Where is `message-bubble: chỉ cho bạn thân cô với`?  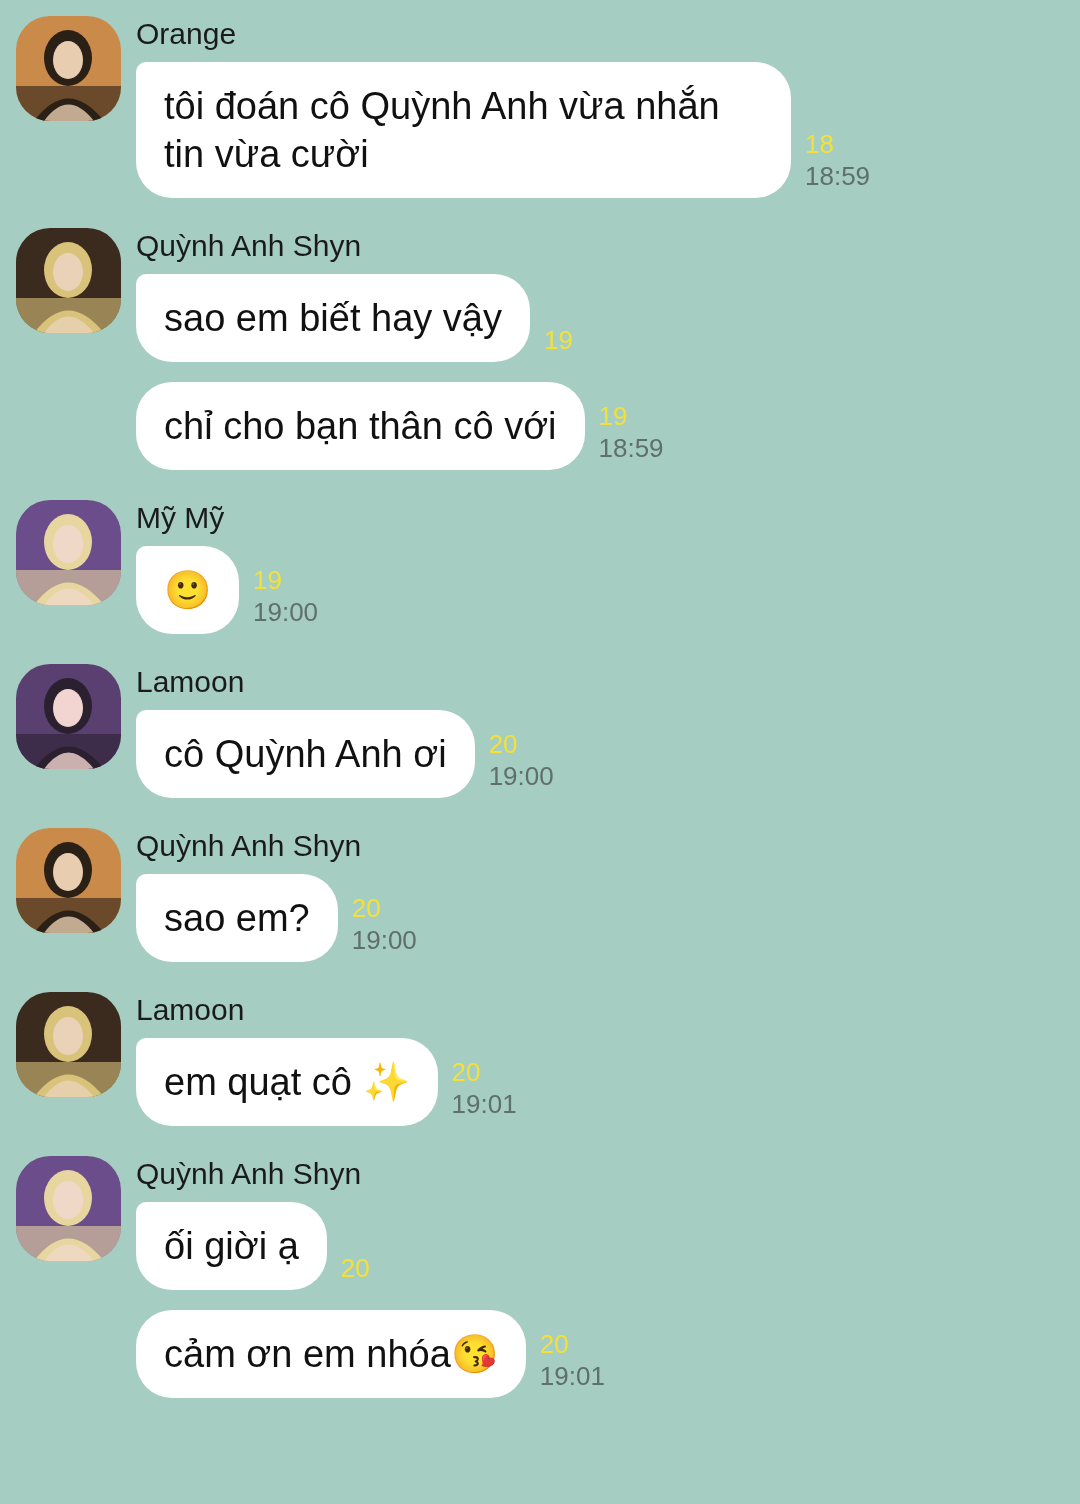 message-bubble: chỉ cho bạn thân cô với is located at coordinates (360, 426).